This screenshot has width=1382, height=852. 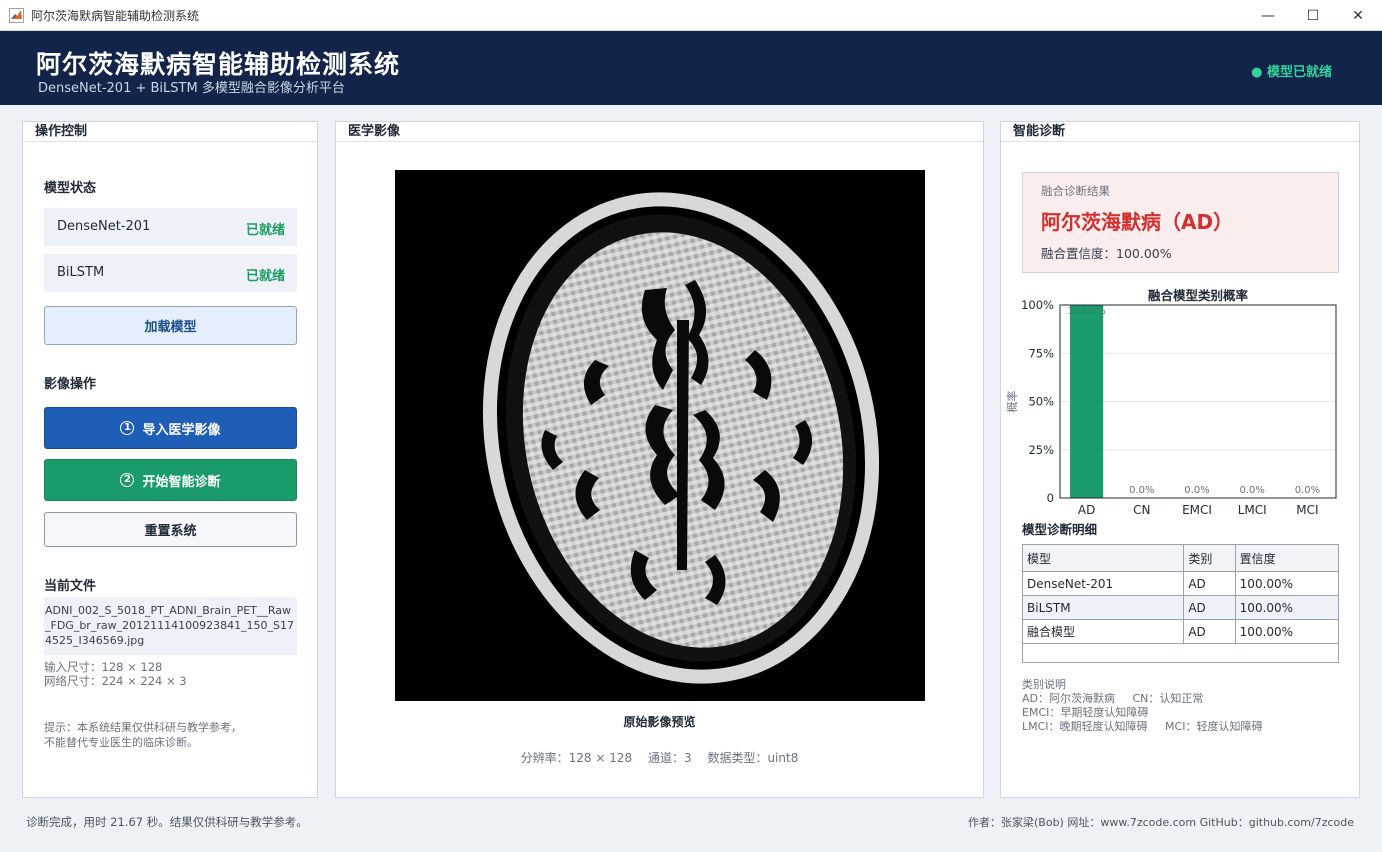 What do you see at coordinates (1103, 631) in the screenshot?
I see `cell-model: 融合模型` at bounding box center [1103, 631].